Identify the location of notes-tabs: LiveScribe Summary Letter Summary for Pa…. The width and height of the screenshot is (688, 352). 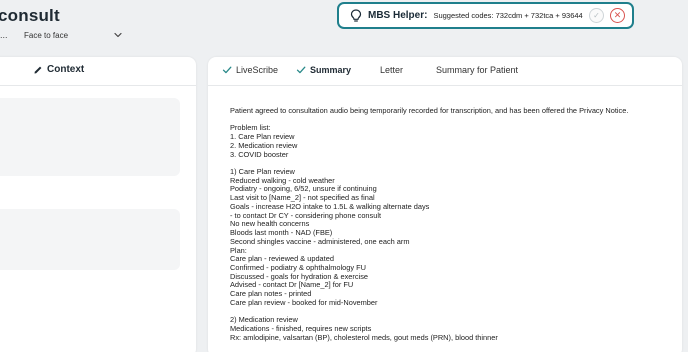
(445, 71).